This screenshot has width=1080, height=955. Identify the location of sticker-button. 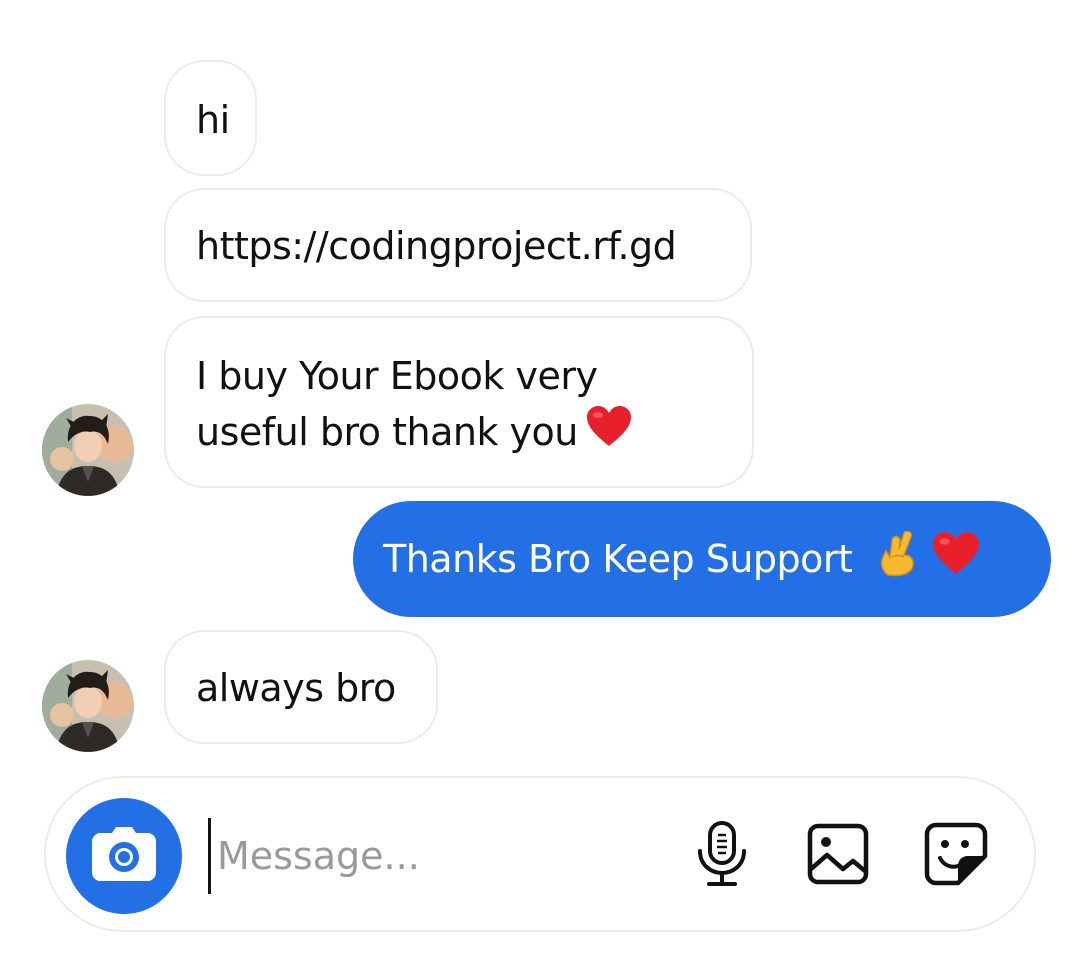
(956, 856).